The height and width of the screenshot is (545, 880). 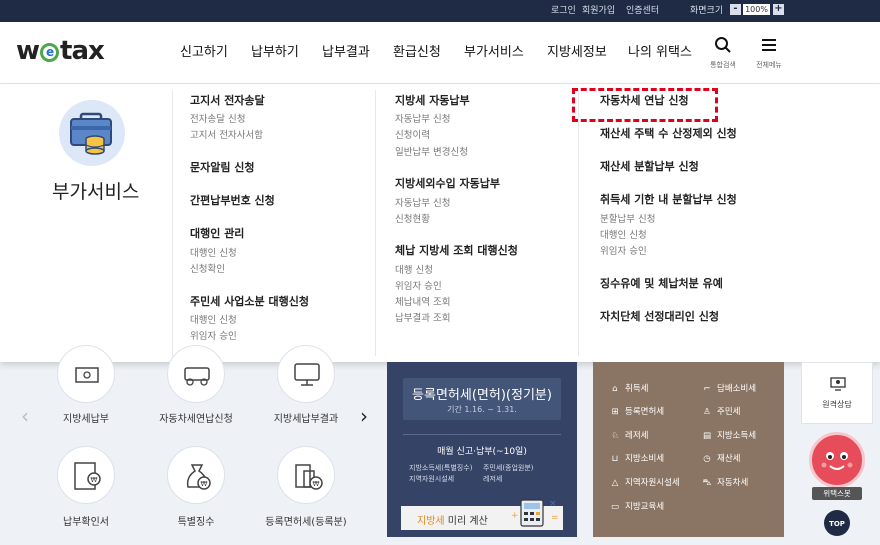 What do you see at coordinates (86, 417) in the screenshot?
I see `quick-label: 지방세납부` at bounding box center [86, 417].